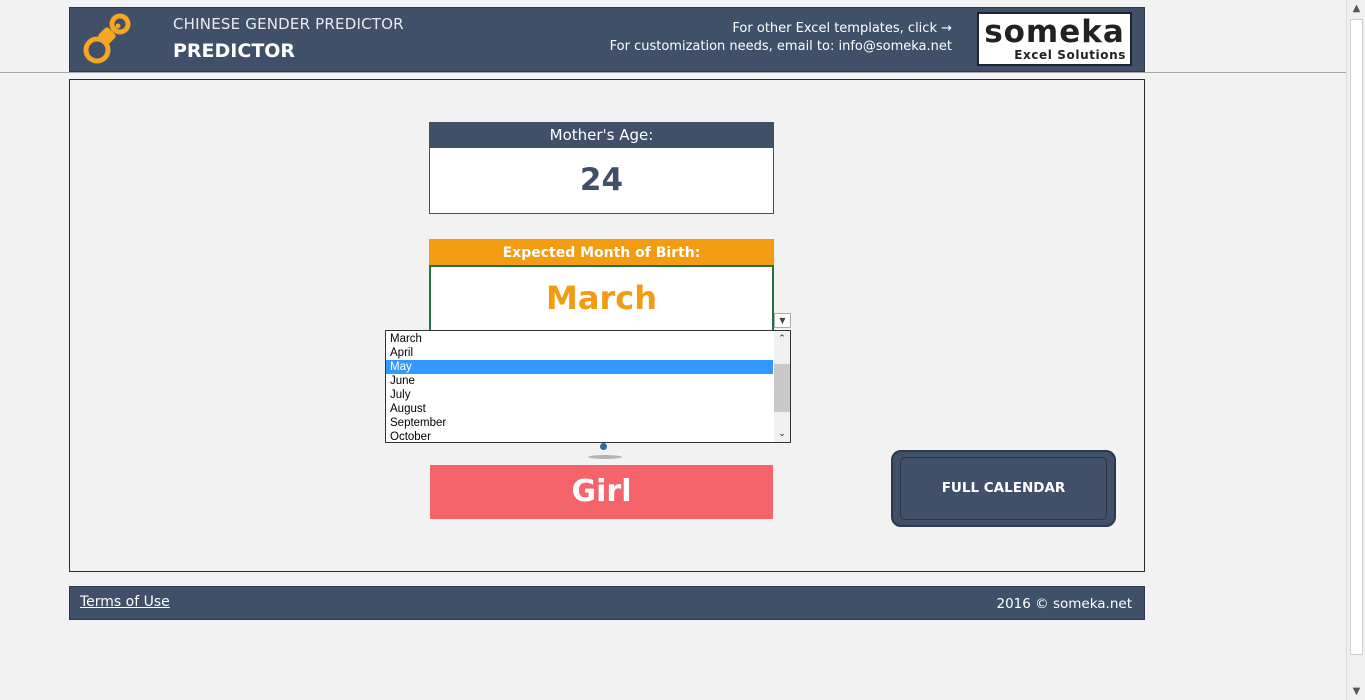  I want to click on spinner-dot, so click(603, 446).